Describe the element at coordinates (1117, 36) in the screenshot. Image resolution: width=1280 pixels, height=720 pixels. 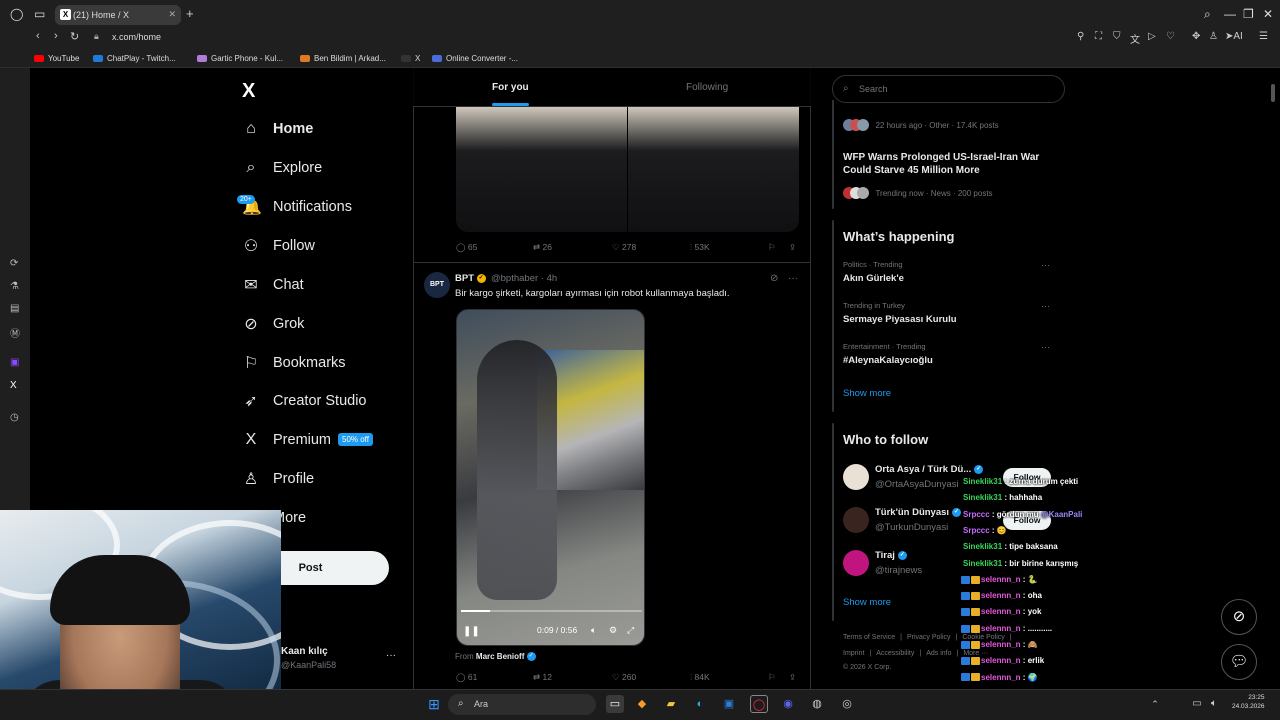
I see `shield-icon: ⛉` at that location.